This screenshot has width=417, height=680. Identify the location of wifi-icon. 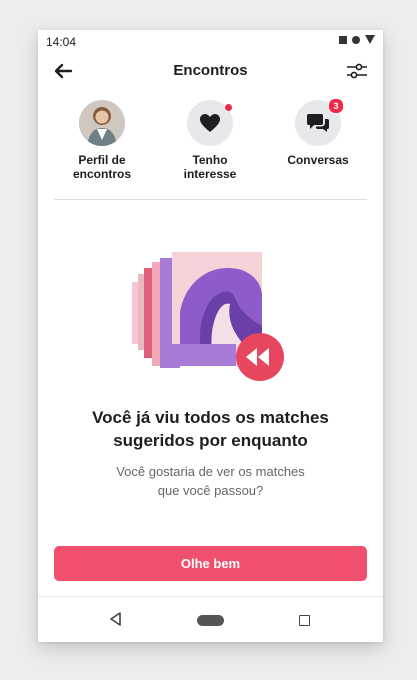
(370, 39).